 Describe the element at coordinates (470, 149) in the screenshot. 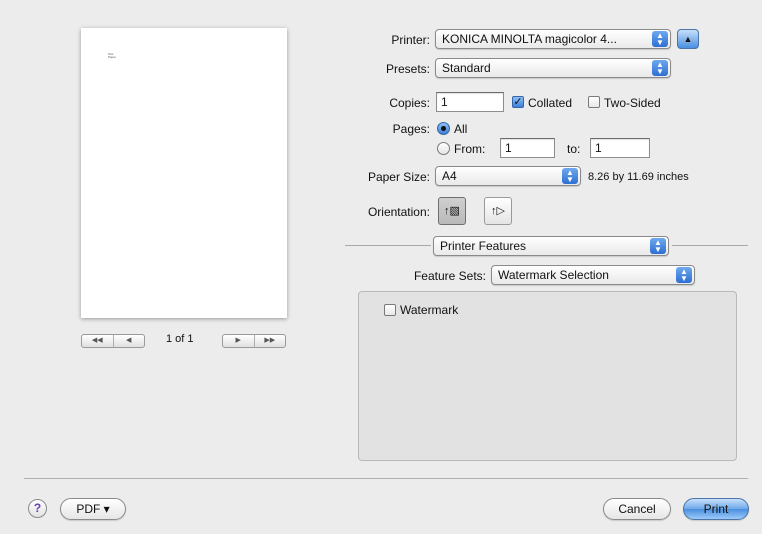

I see `pages-from-label: From:` at that location.